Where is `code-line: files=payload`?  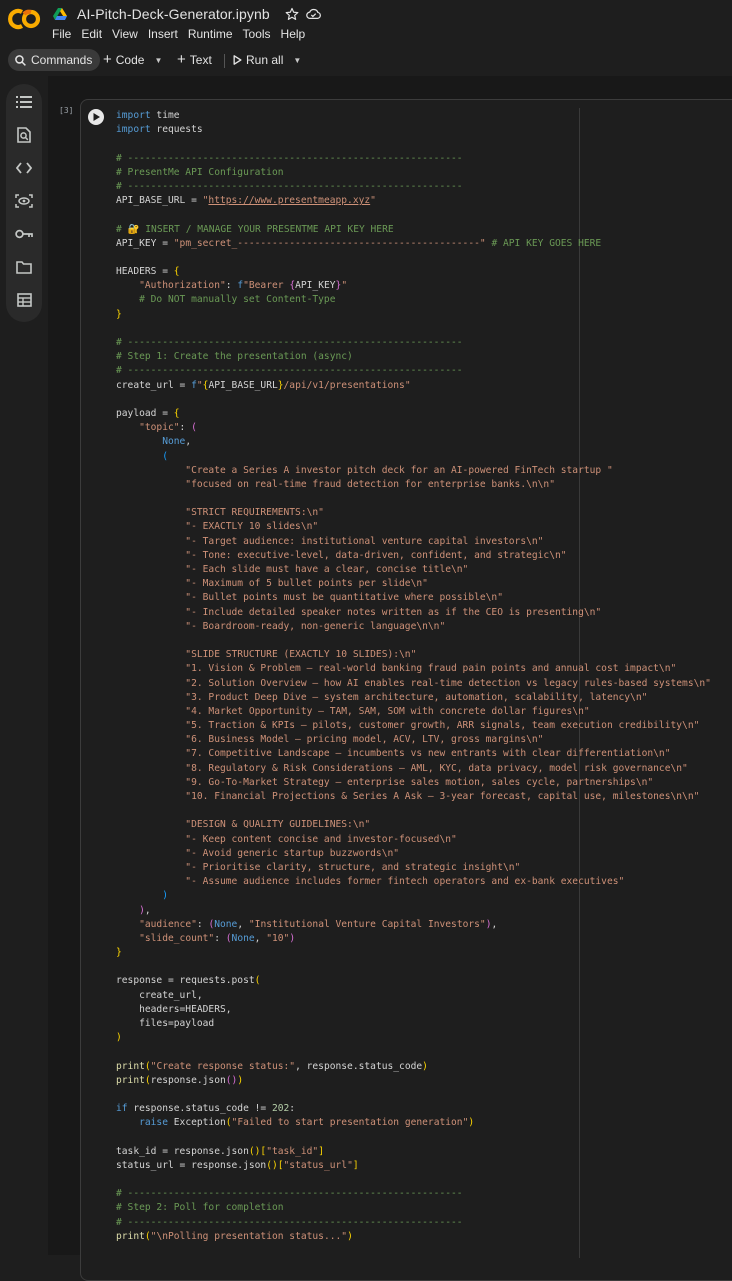 code-line: files=payload is located at coordinates (422, 1024).